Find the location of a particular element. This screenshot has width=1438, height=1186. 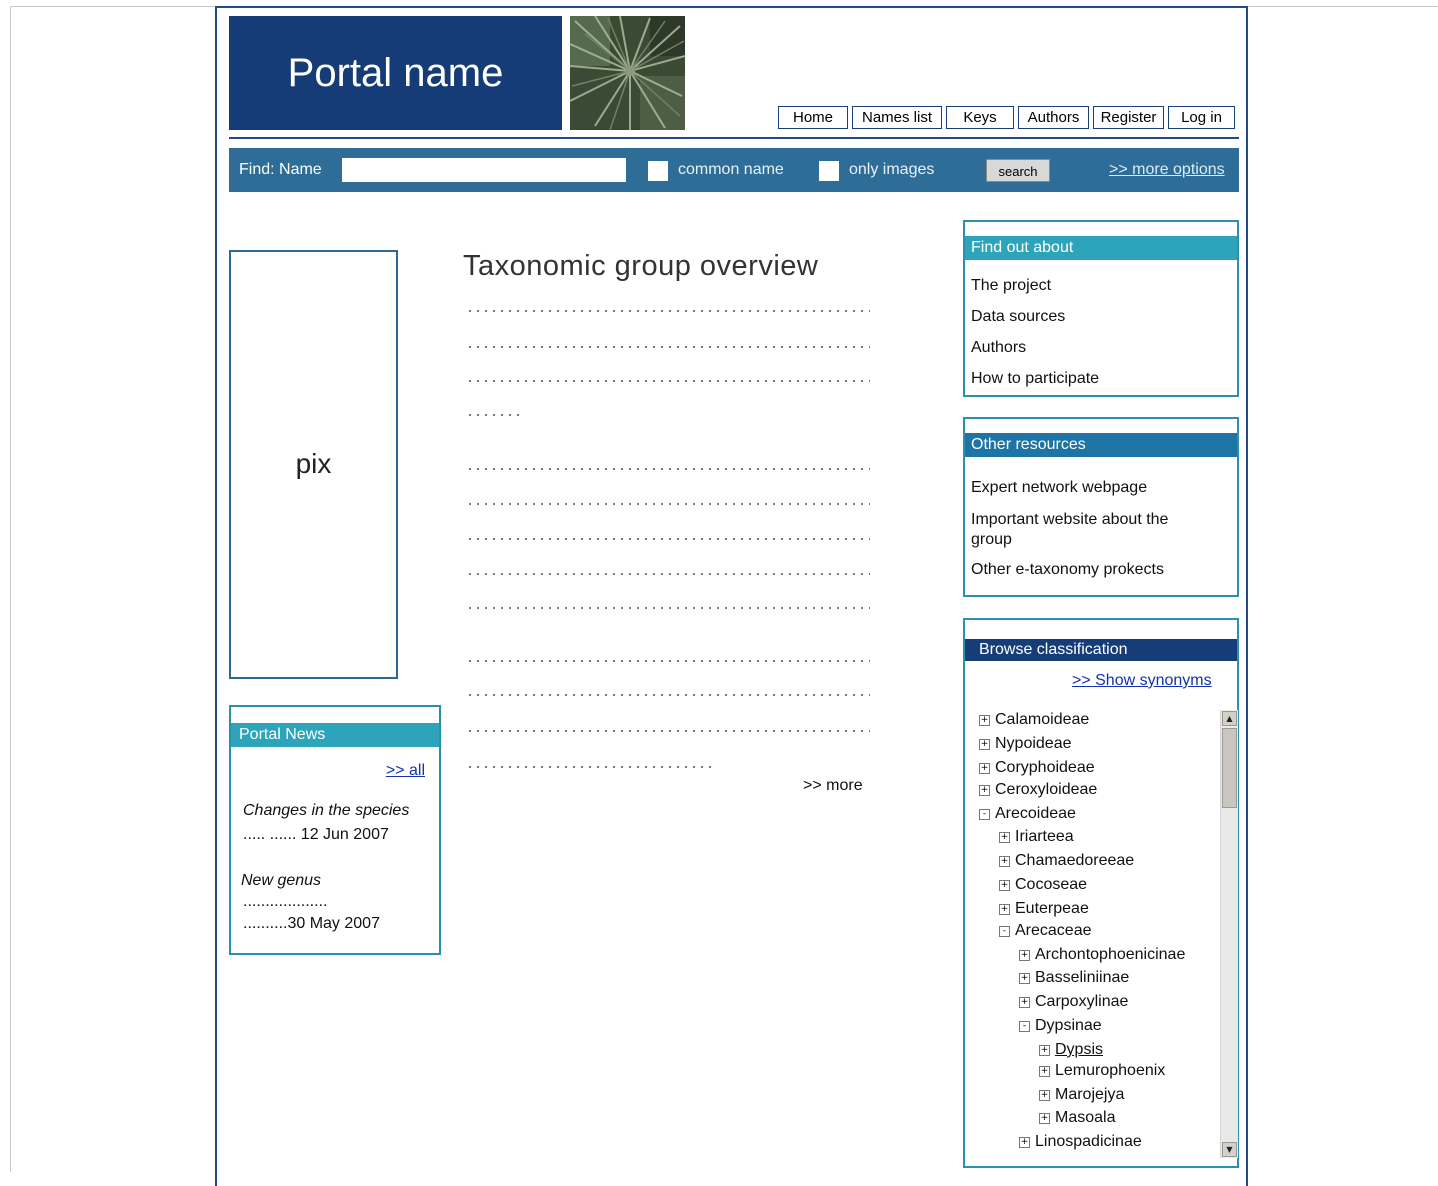

tree-node-label: Dypsis is located at coordinates (1079, 1050).